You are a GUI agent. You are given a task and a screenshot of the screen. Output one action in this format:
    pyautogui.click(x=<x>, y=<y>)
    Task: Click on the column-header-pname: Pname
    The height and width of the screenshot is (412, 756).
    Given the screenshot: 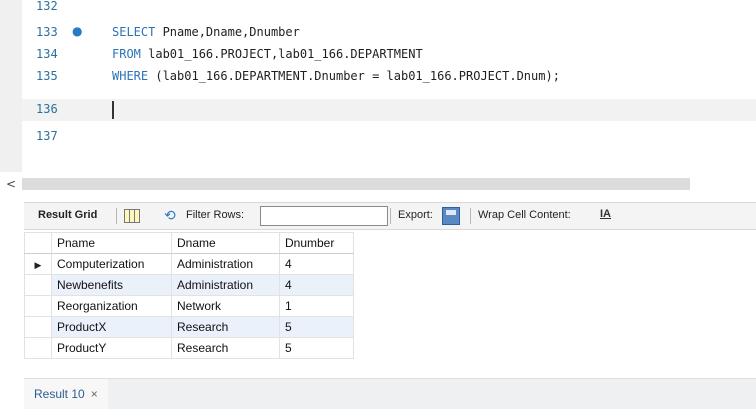 What is the action you would take?
    pyautogui.click(x=111, y=243)
    